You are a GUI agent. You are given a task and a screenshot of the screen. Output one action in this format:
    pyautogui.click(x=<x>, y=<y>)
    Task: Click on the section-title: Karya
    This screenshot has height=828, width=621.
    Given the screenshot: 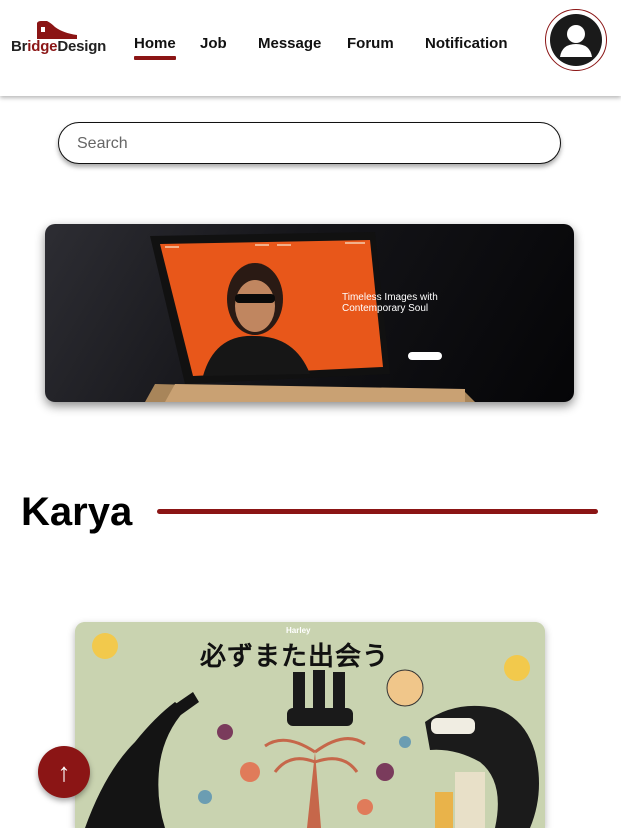 What is the action you would take?
    pyautogui.click(x=77, y=512)
    